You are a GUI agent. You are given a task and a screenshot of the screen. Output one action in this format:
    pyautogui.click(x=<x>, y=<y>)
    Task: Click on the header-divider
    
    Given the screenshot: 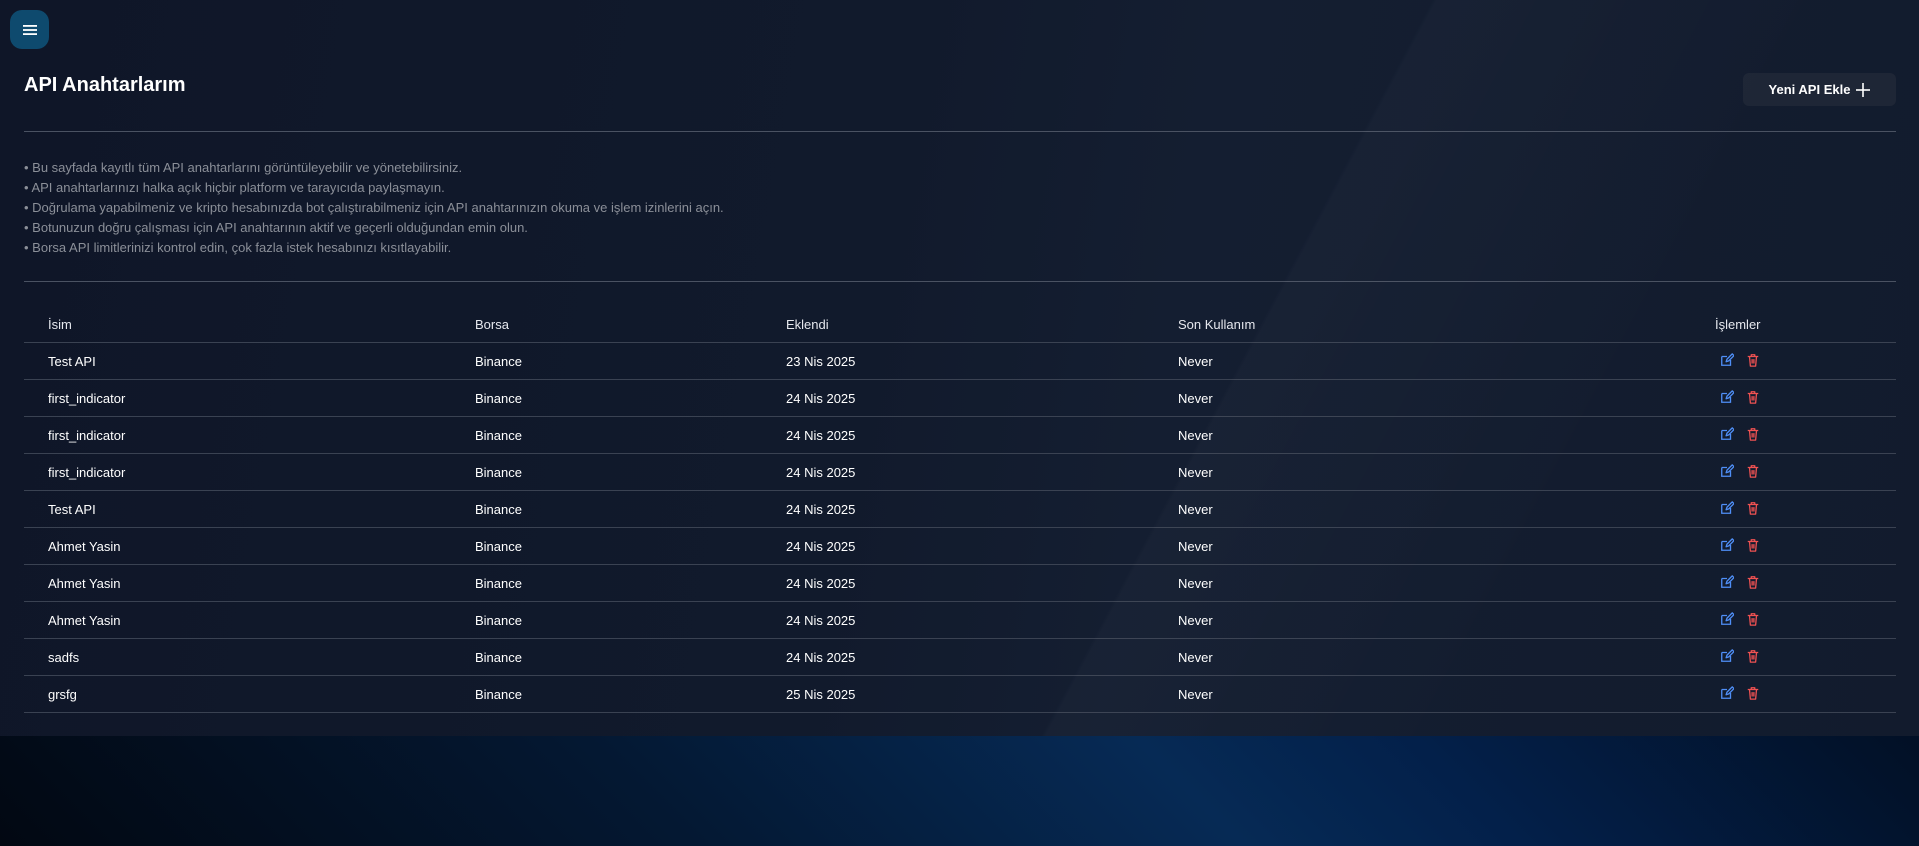 What is the action you would take?
    pyautogui.click(x=960, y=131)
    